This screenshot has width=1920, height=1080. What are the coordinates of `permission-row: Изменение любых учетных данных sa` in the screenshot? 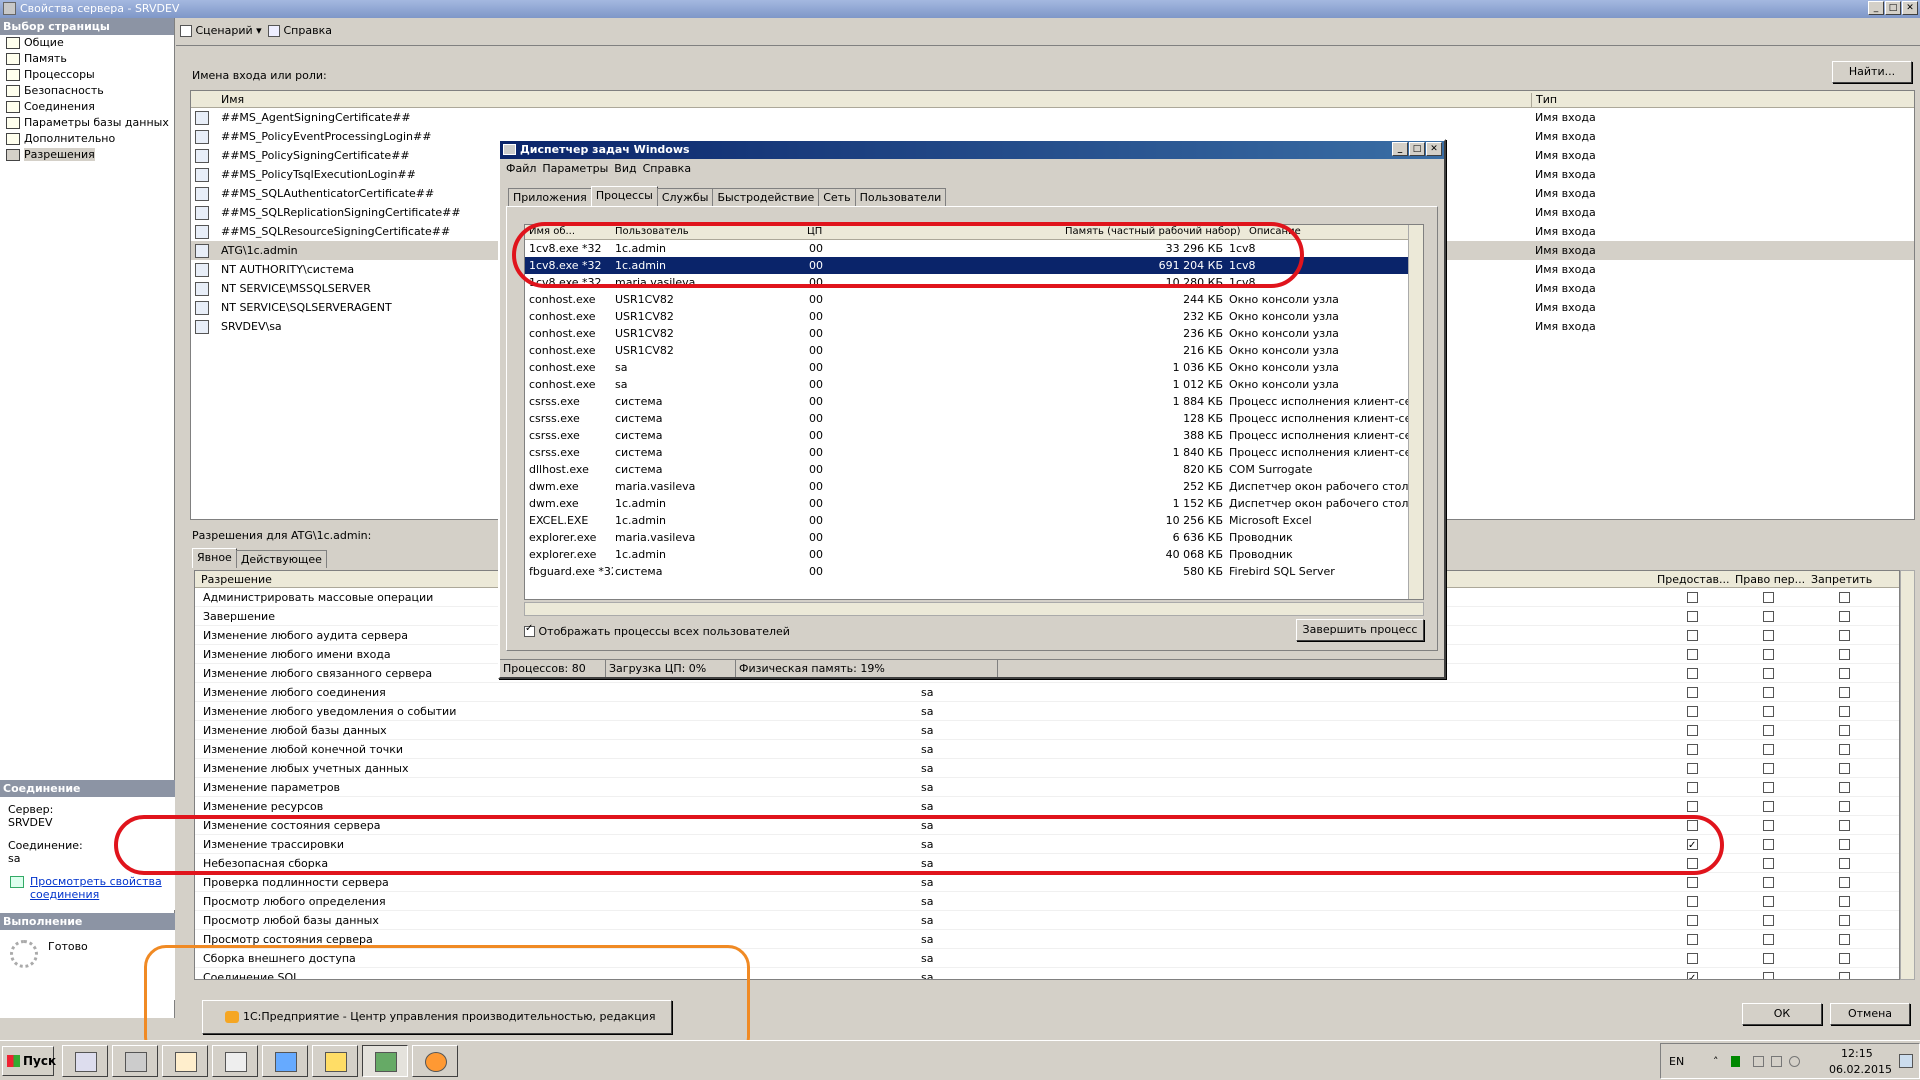 It's located at (1047, 768).